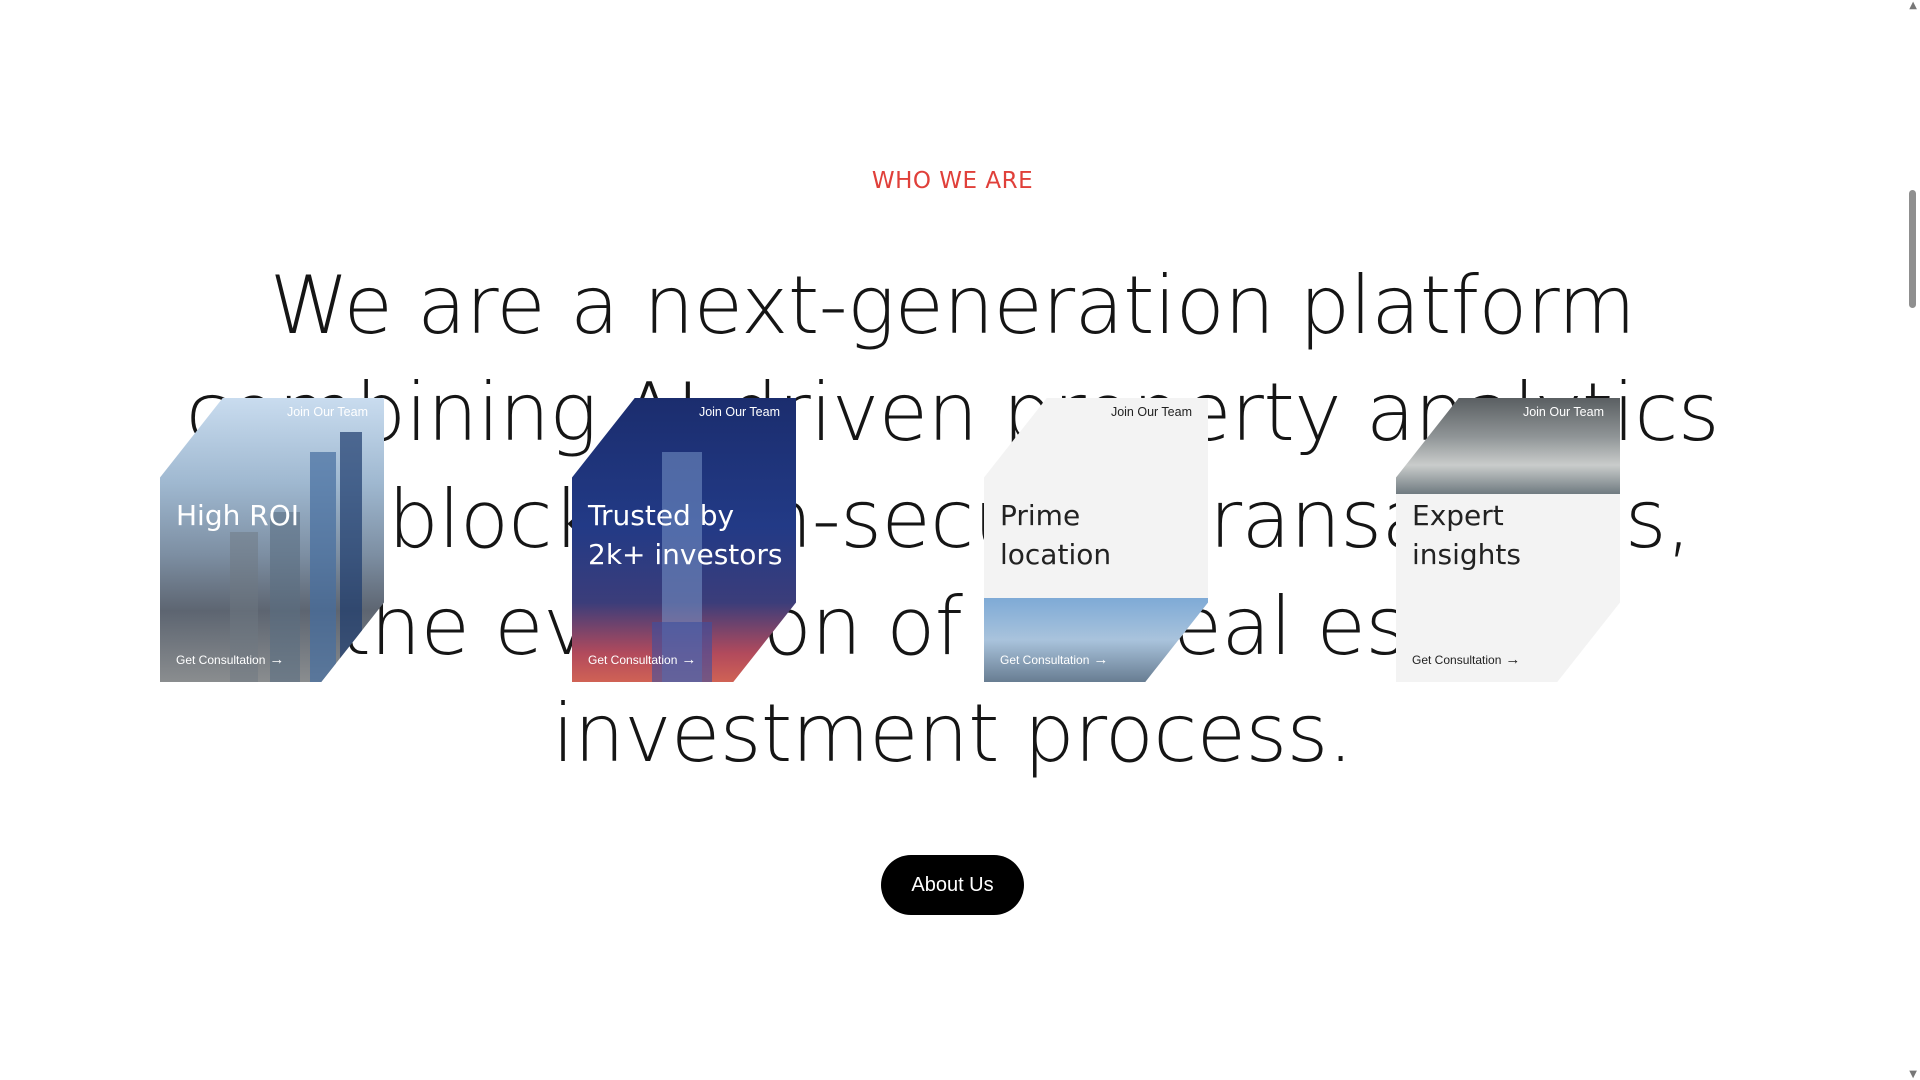 The image size is (1920, 1080). Describe the element at coordinates (1913, 5) in the screenshot. I see `scroll-up-icon: ▲` at that location.